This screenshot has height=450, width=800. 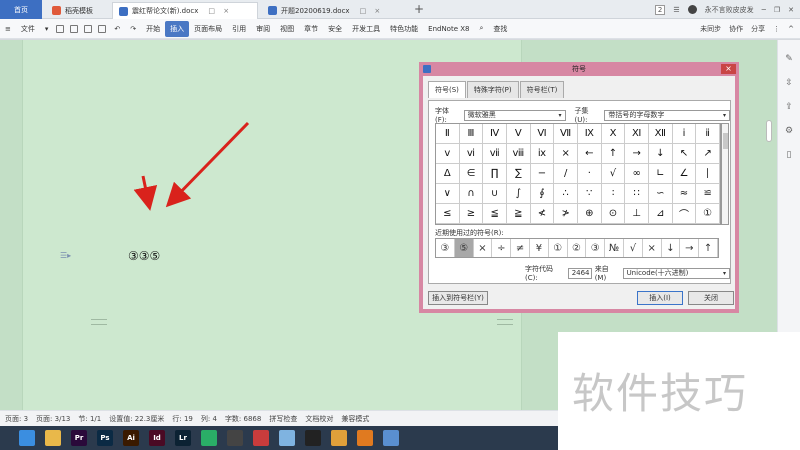 What do you see at coordinates (589, 134) in the screenshot?
I see `symbol-cell: Ⅸ` at bounding box center [589, 134].